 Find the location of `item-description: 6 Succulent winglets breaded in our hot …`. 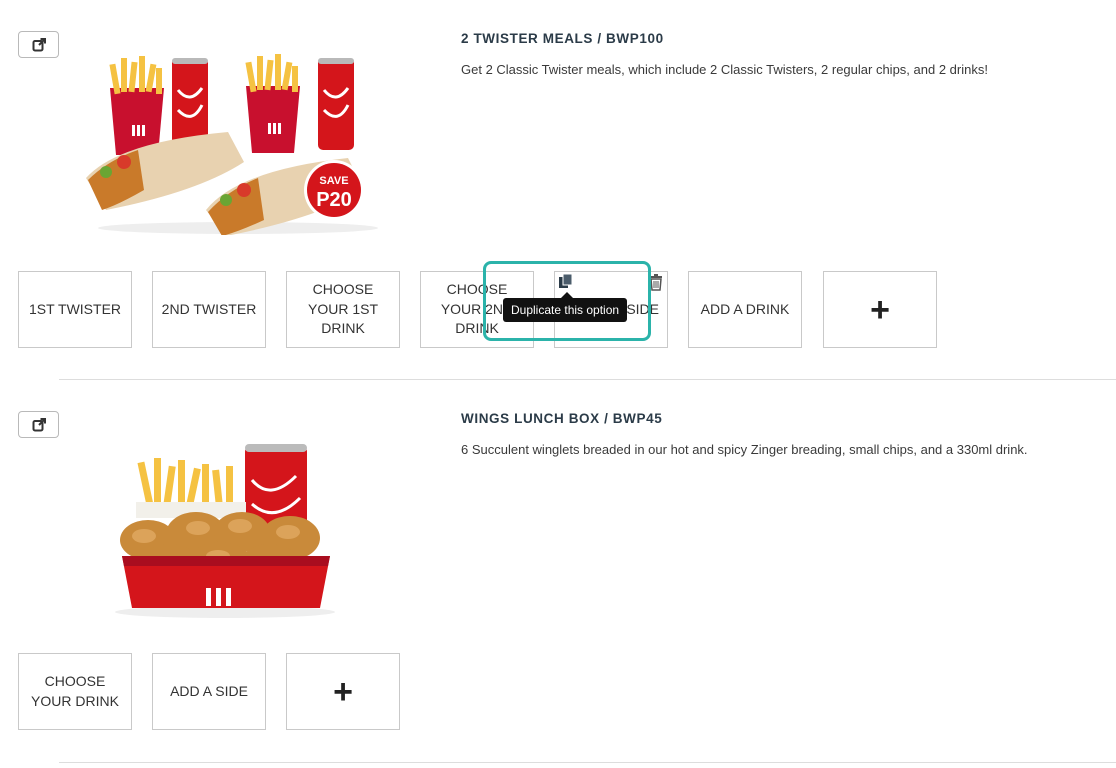

item-description: 6 Succulent winglets breaded in our hot … is located at coordinates (744, 449).